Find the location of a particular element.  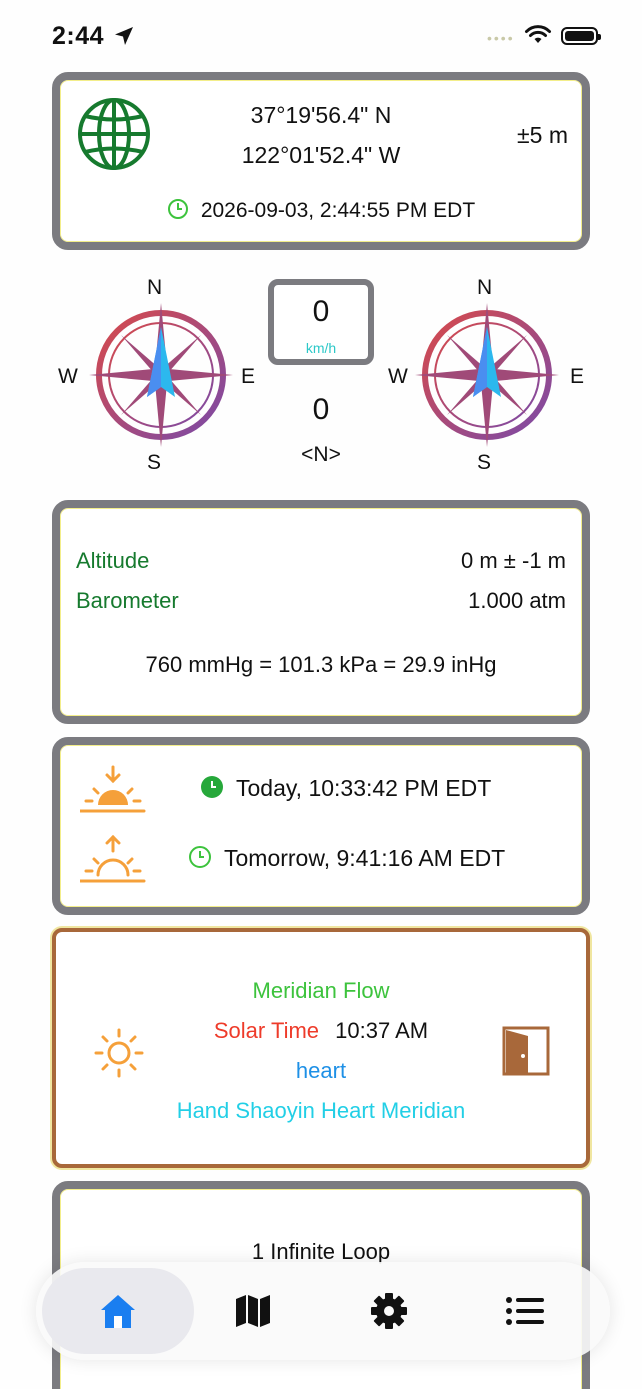

latitude-text: 37°19'56.4" N is located at coordinates (321, 115).